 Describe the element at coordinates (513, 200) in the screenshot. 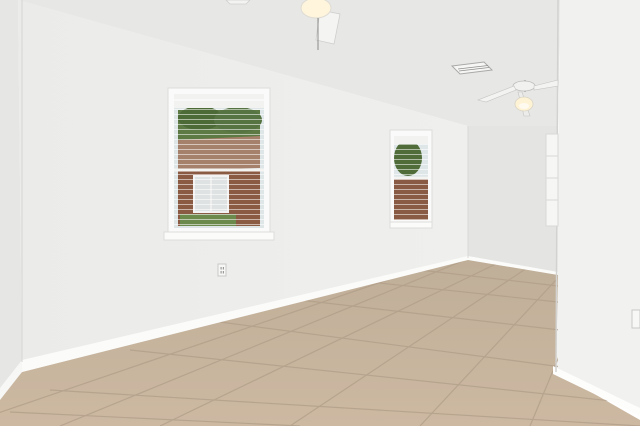

I see `back-wall` at that location.